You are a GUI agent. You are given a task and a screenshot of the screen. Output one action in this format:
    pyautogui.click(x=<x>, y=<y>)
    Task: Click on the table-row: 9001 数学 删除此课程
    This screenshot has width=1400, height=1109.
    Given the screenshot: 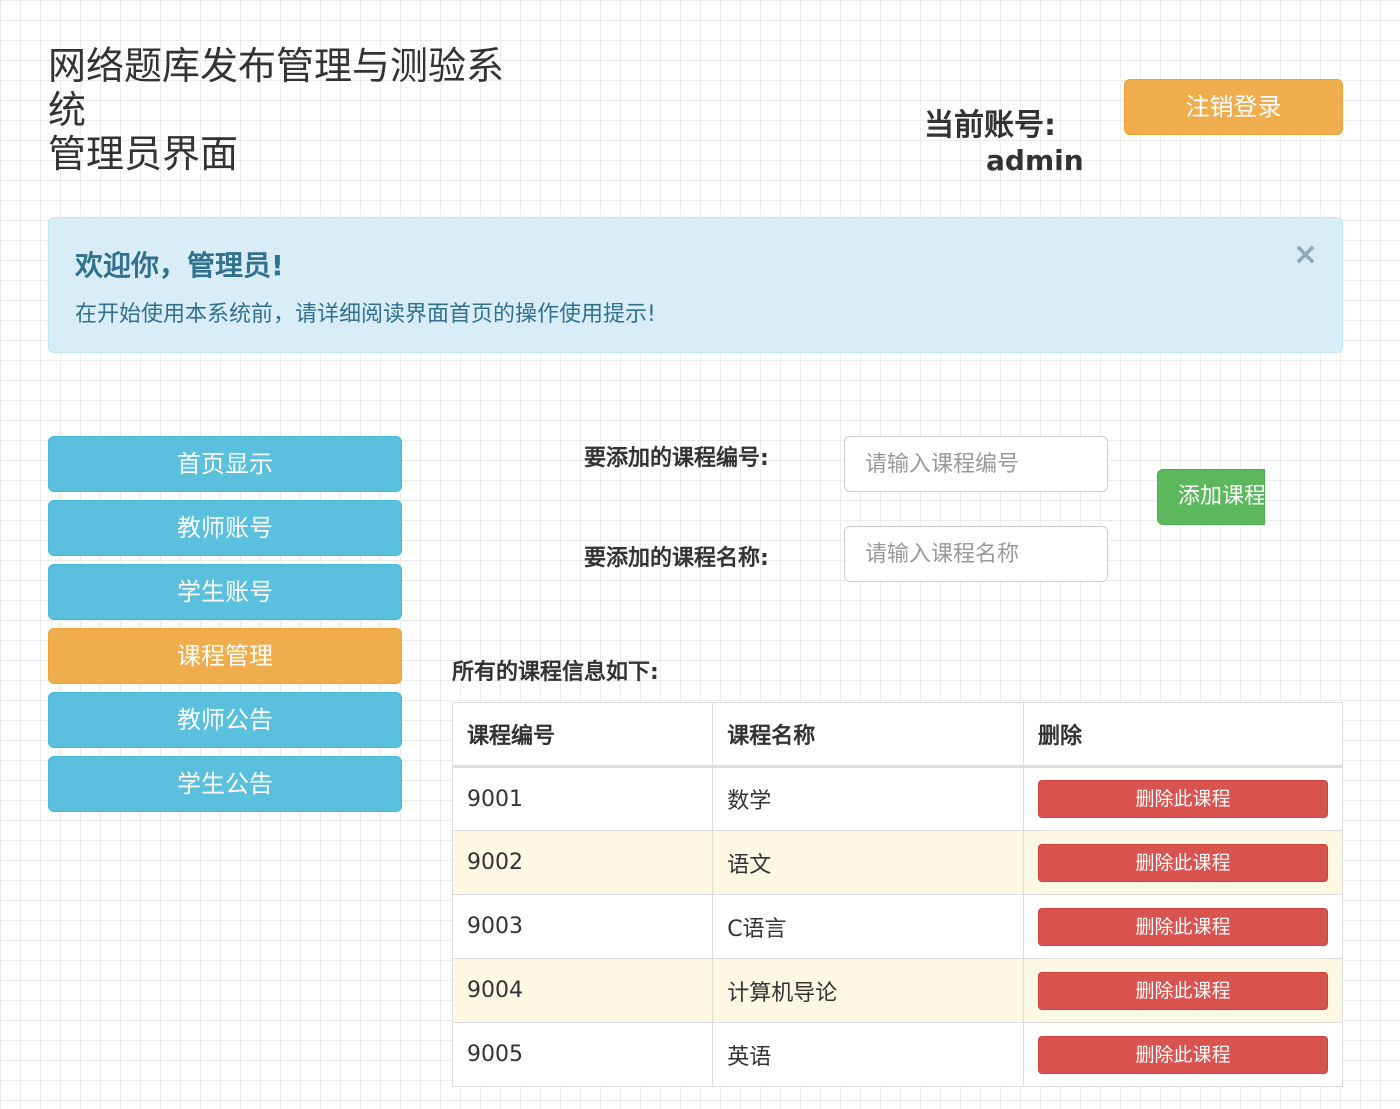 What is the action you would take?
    pyautogui.click(x=897, y=798)
    